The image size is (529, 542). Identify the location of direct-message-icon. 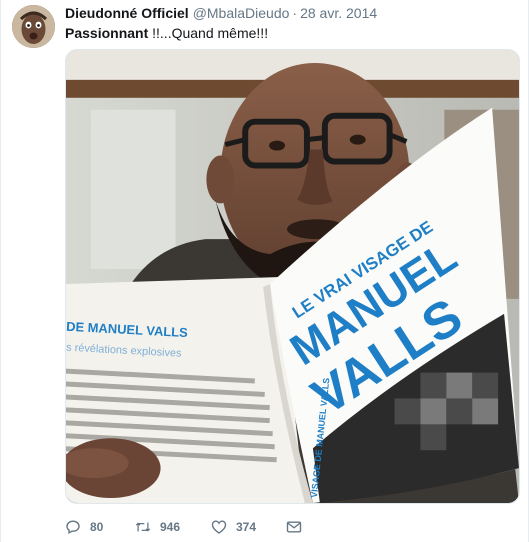
(294, 527).